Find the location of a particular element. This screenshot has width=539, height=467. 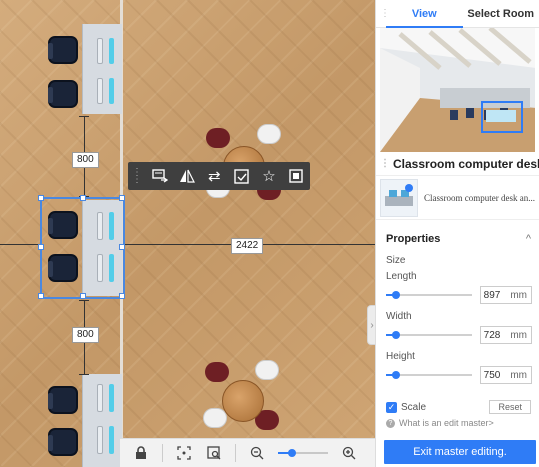

dimension-label-bottom: 800 is located at coordinates (85, 335).